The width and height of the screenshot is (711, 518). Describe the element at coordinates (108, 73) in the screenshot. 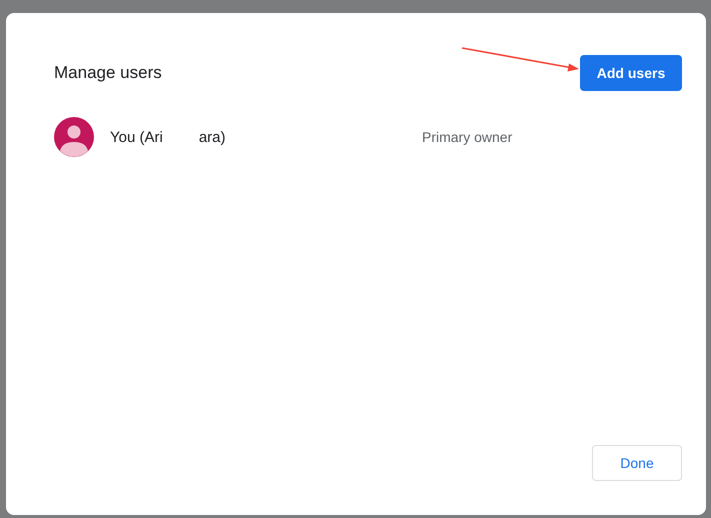

I see `dialog-title: Manage users` at that location.